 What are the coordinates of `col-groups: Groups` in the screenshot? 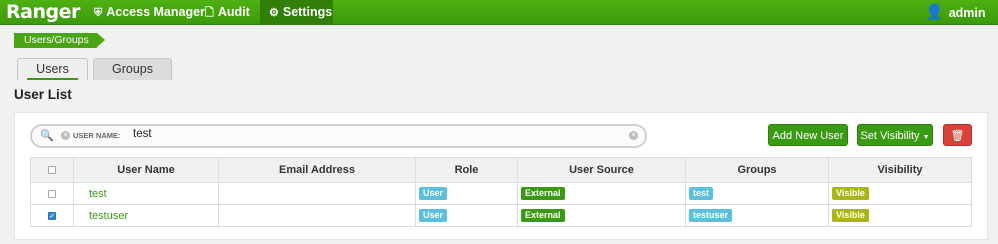 It's located at (757, 170).